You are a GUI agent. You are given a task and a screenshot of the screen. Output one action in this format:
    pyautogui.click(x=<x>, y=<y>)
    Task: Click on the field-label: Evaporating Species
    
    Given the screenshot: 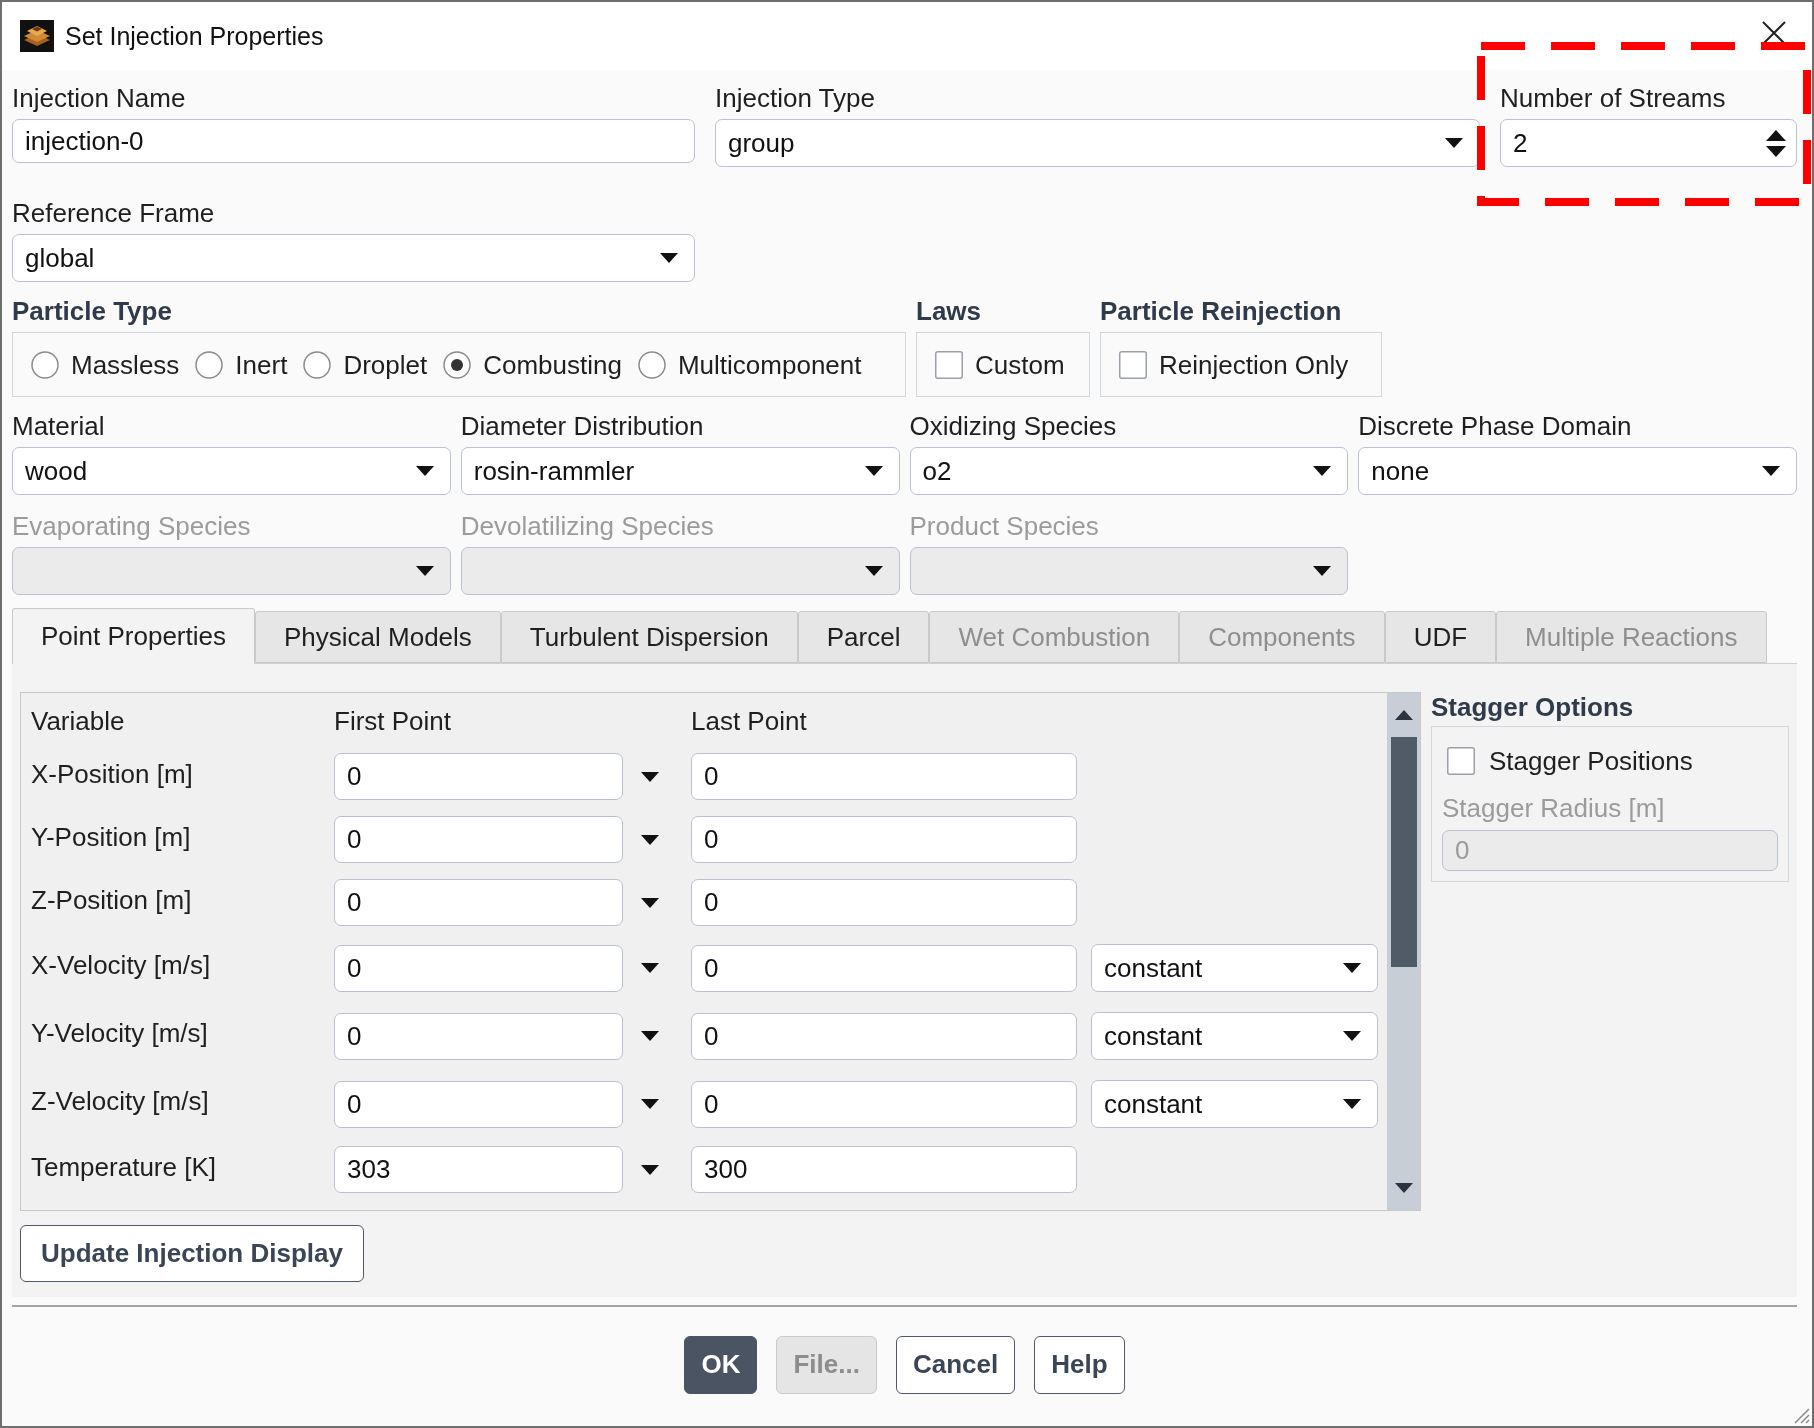 What is the action you would take?
    pyautogui.click(x=132, y=526)
    